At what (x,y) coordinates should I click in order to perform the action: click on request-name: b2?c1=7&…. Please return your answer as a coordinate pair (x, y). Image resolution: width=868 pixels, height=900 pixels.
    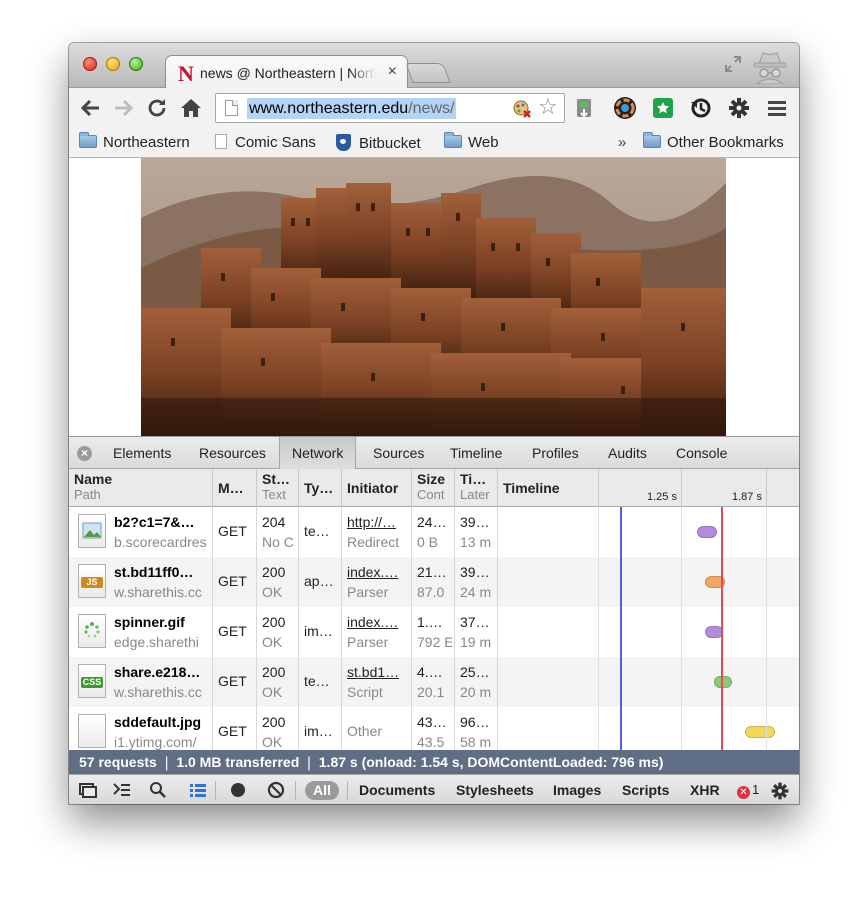
    Looking at the image, I should click on (162, 522).